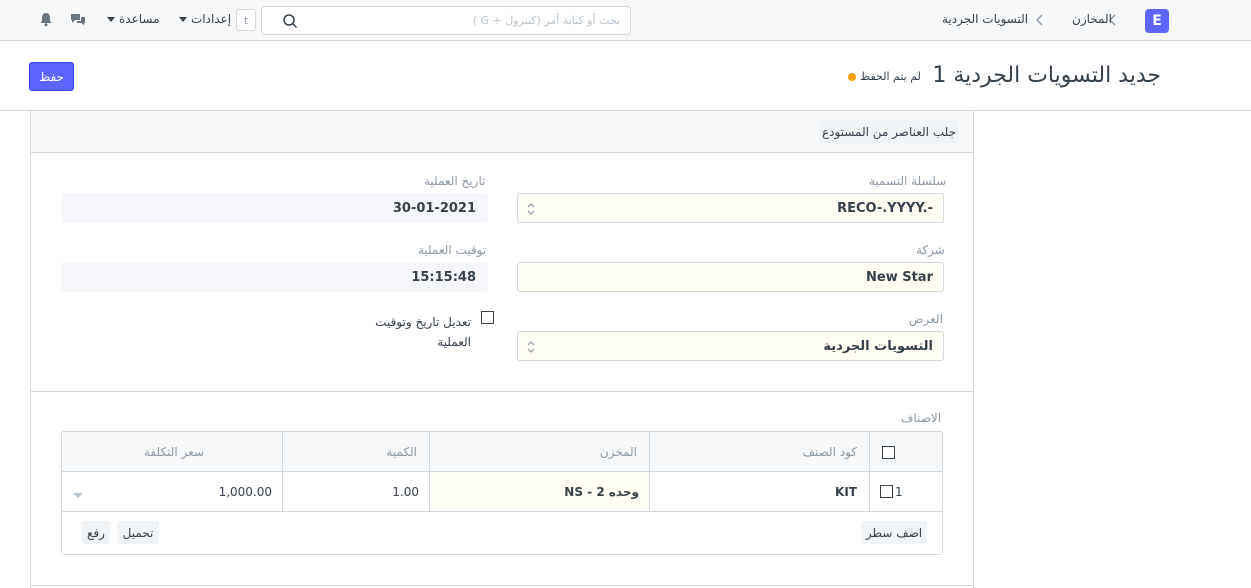 The image size is (1251, 588). Describe the element at coordinates (274, 208) in the screenshot. I see `posting-date-field: 30-01-2021` at that location.